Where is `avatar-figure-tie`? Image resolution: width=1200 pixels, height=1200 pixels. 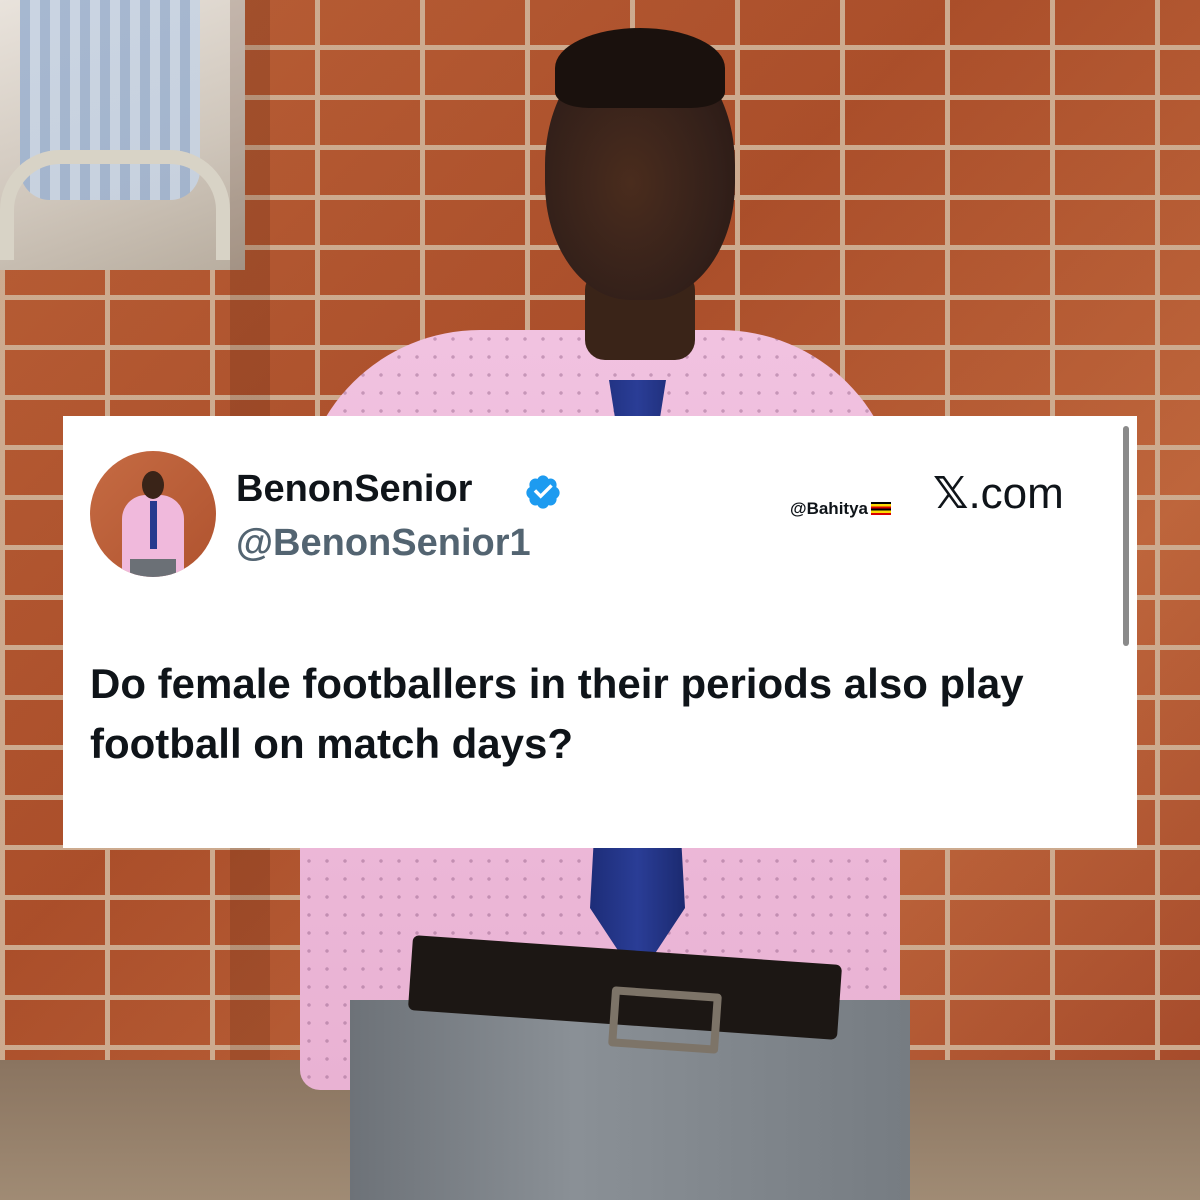 avatar-figure-tie is located at coordinates (153, 525).